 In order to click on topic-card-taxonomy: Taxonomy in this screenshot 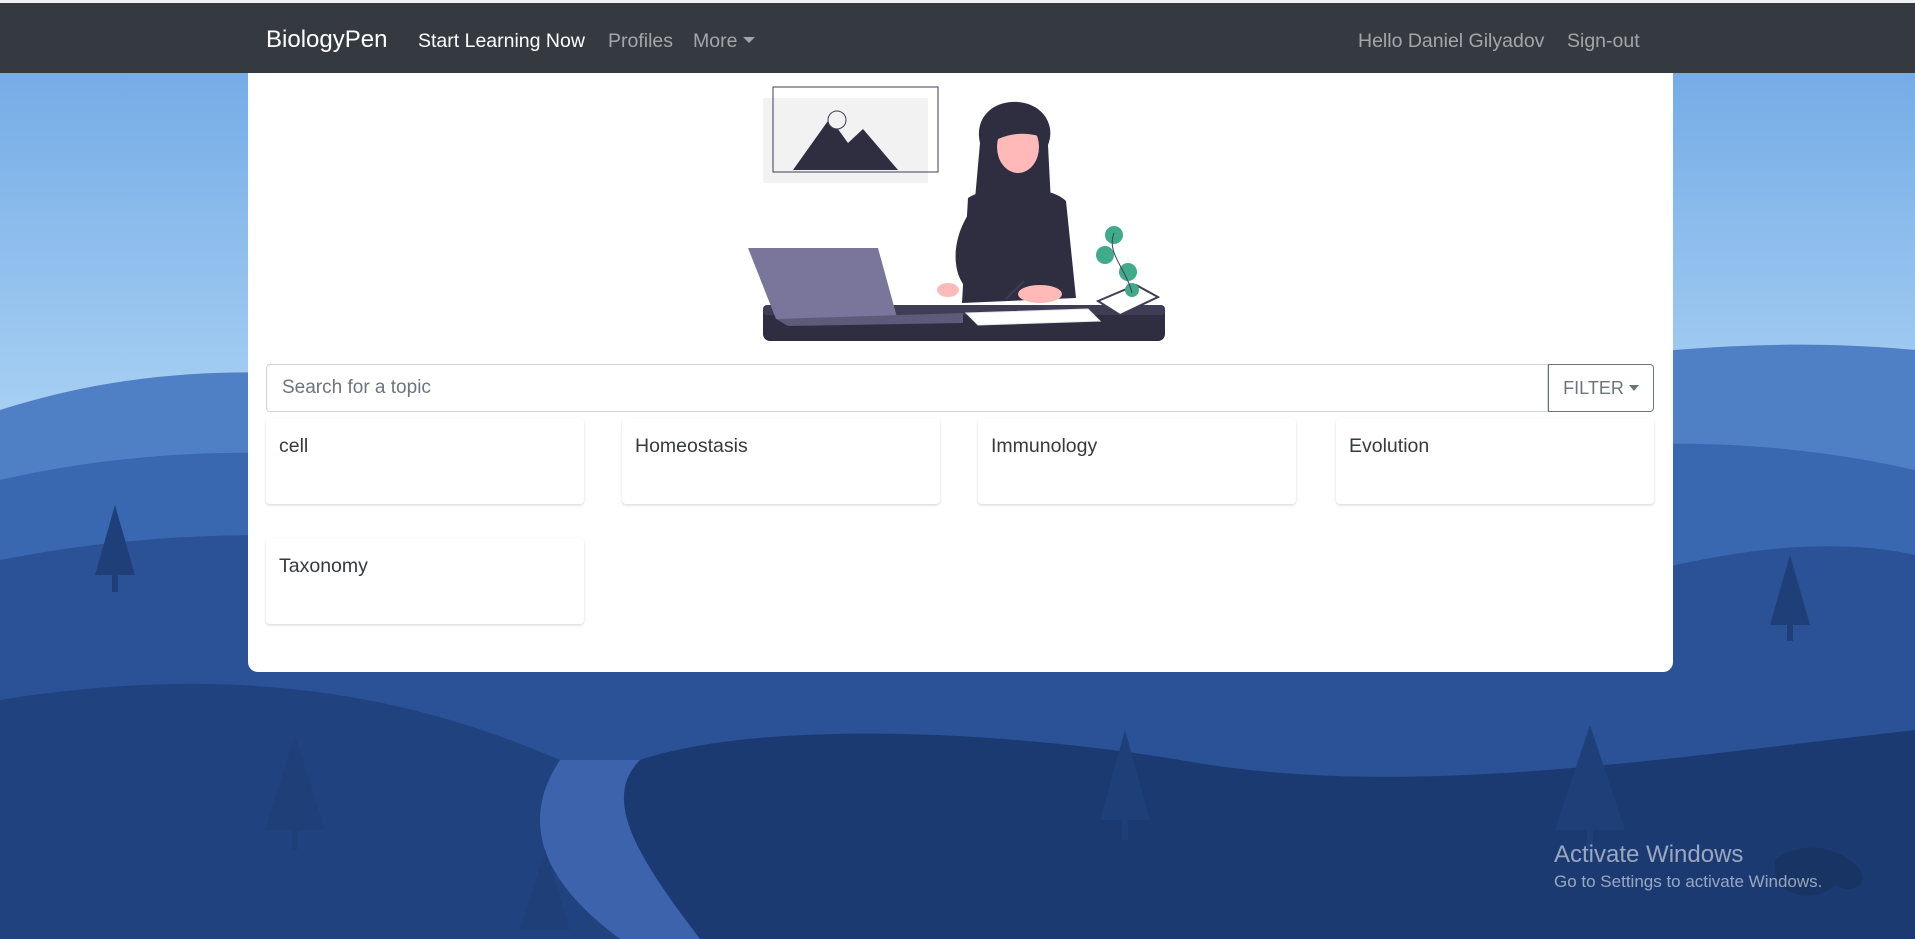, I will do `click(425, 581)`.